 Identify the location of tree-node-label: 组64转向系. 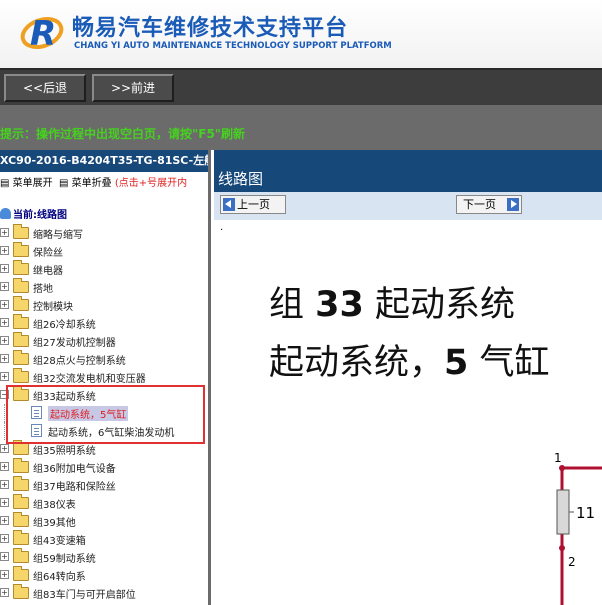
(59, 575).